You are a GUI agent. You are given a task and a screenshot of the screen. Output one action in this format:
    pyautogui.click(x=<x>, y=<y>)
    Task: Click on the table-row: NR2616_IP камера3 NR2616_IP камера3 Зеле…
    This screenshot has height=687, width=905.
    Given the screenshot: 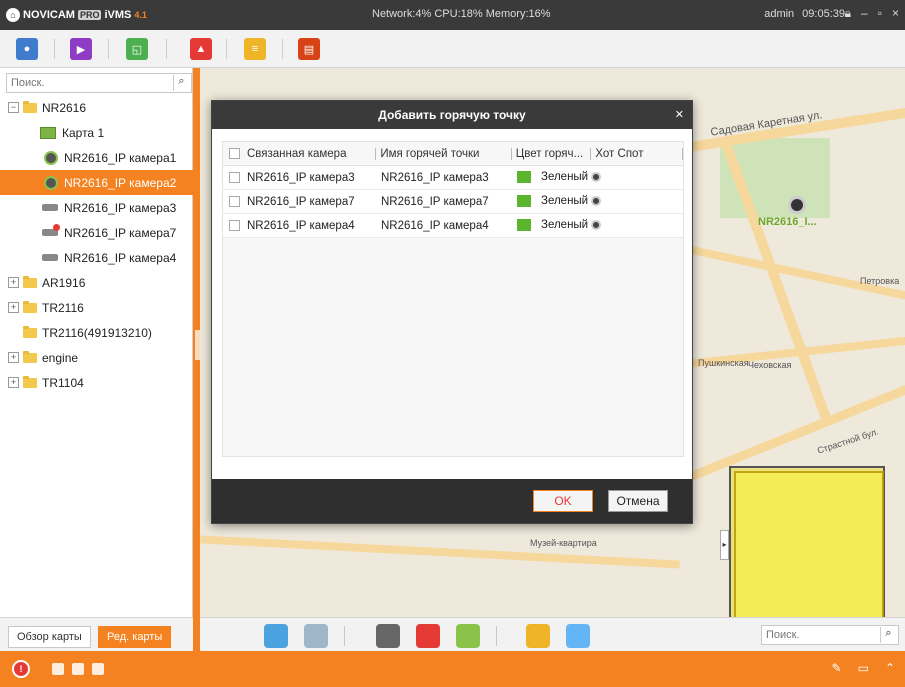 What is the action you would take?
    pyautogui.click(x=453, y=178)
    